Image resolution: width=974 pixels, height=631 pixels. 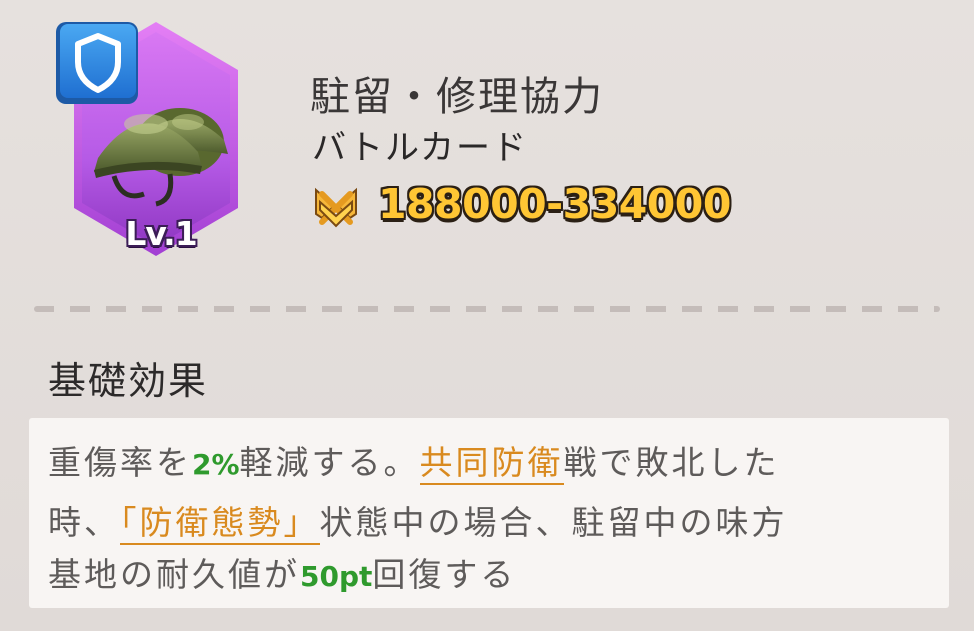 What do you see at coordinates (671, 462) in the screenshot?
I see `effect-text: 戦で敗北した` at bounding box center [671, 462].